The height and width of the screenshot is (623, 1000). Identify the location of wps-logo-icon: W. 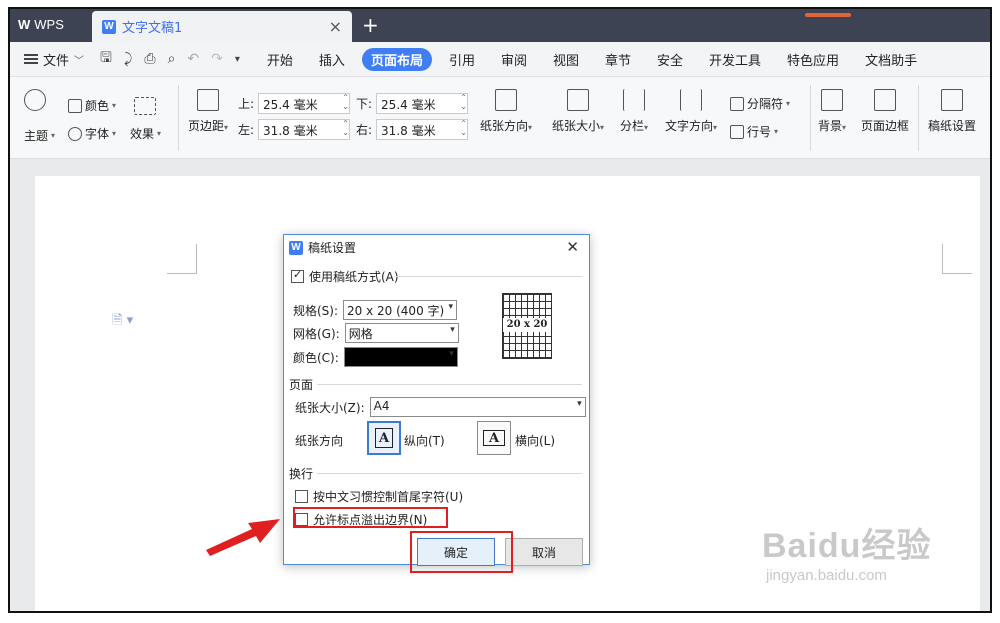
(24, 24).